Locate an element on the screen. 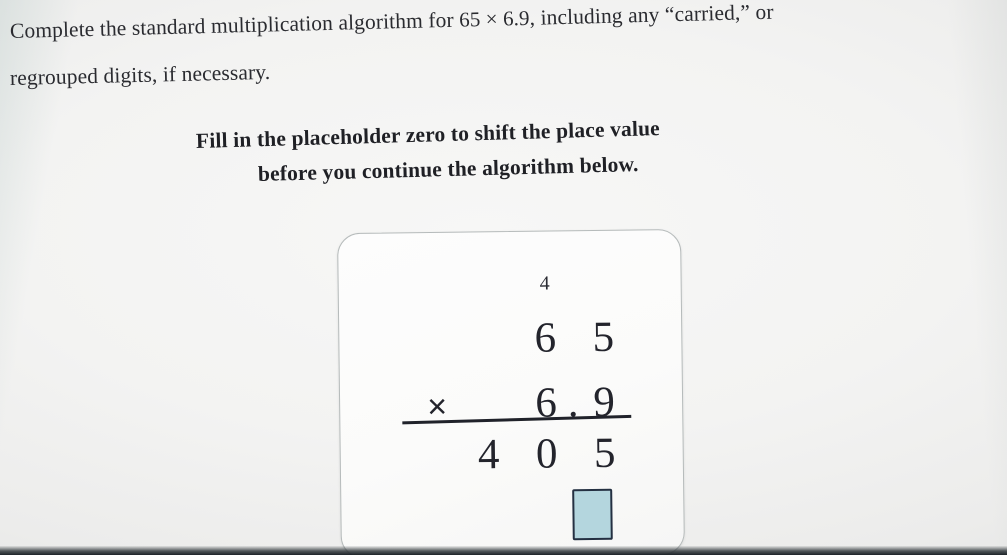 This screenshot has width=1007, height=555. multiplication-operator: × is located at coordinates (437, 407).